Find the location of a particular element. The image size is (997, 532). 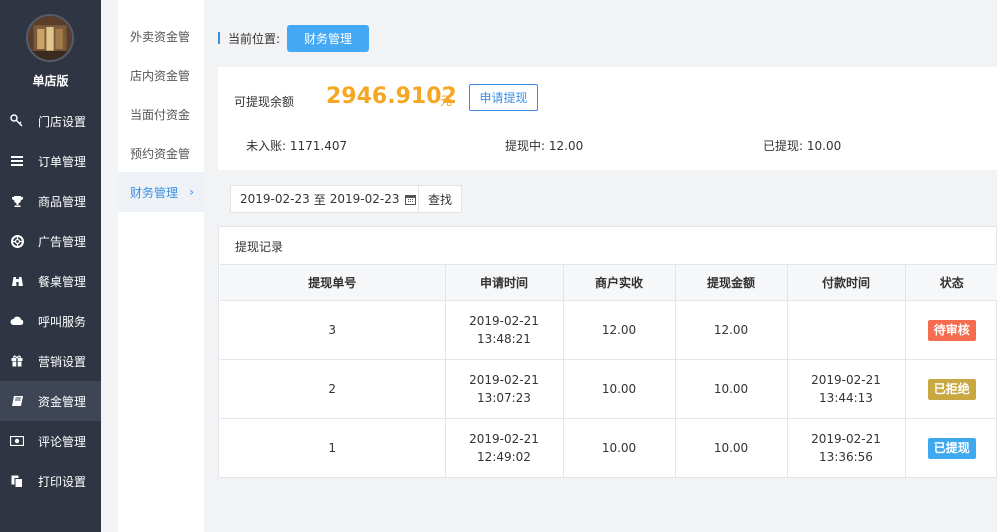

table-row: 3 2019-02-21 13:48:21 12.00 12.00 待审核 is located at coordinates (608, 330).